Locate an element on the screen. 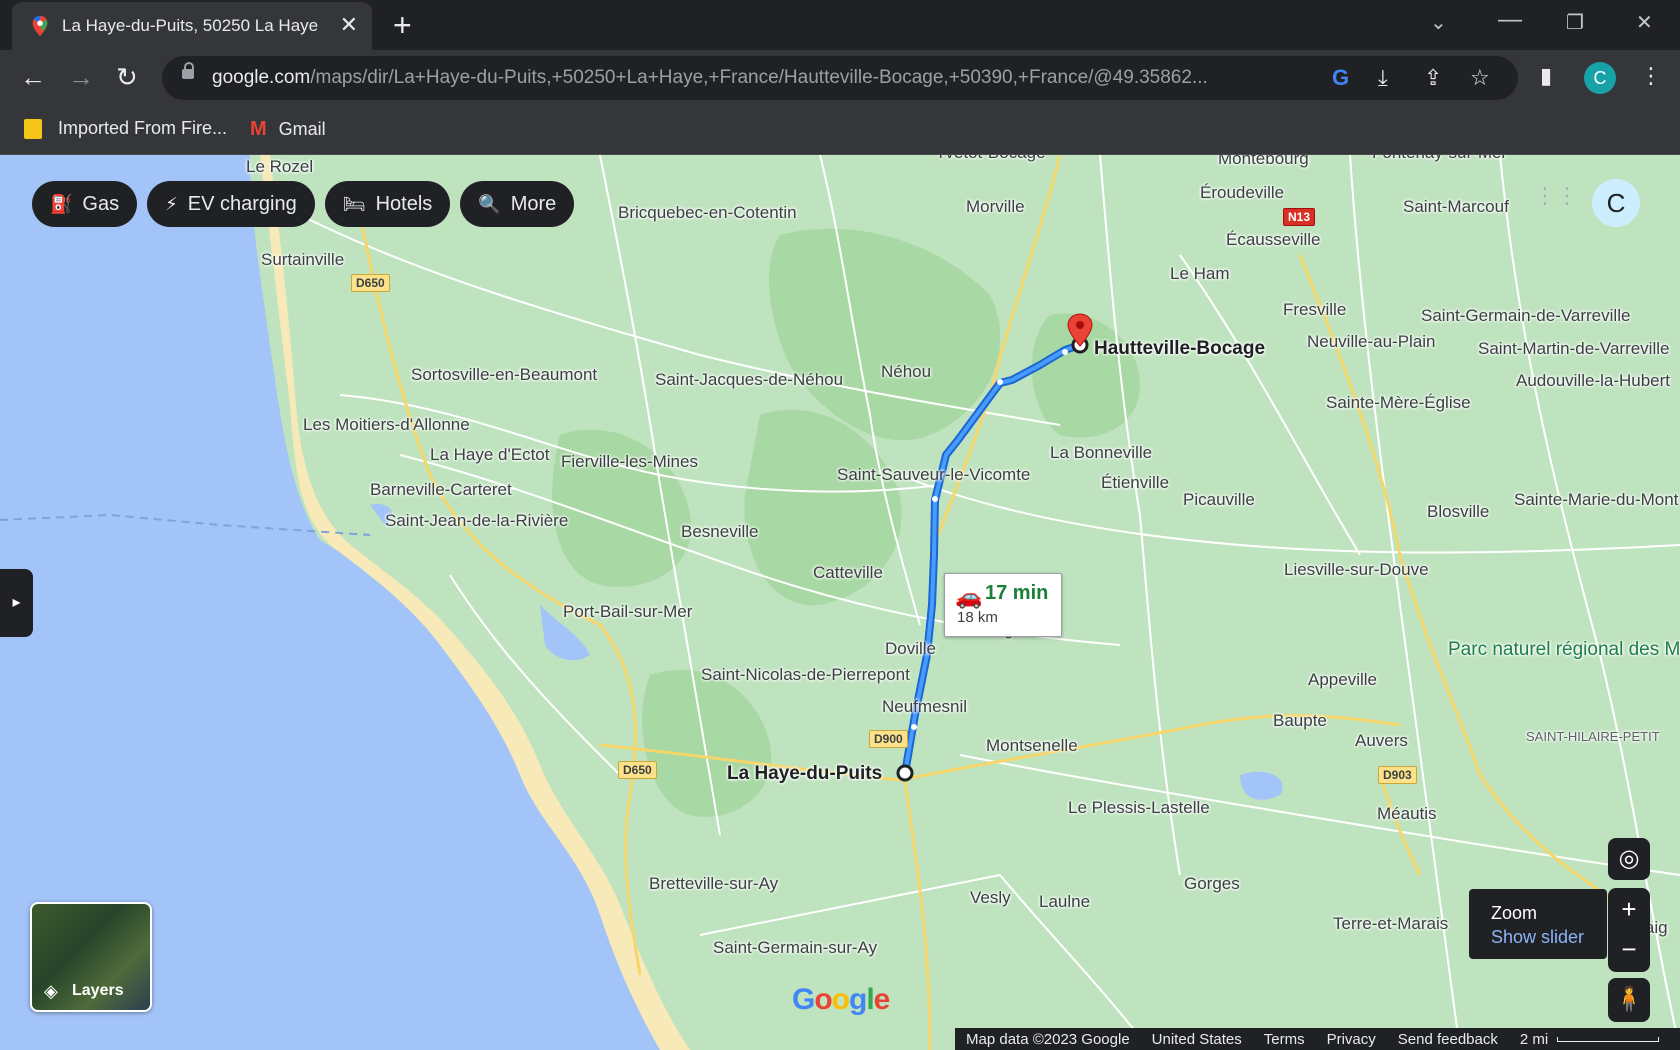 The width and height of the screenshot is (1680, 1050). bookmark-gmail: M Gmail is located at coordinates (288, 129).